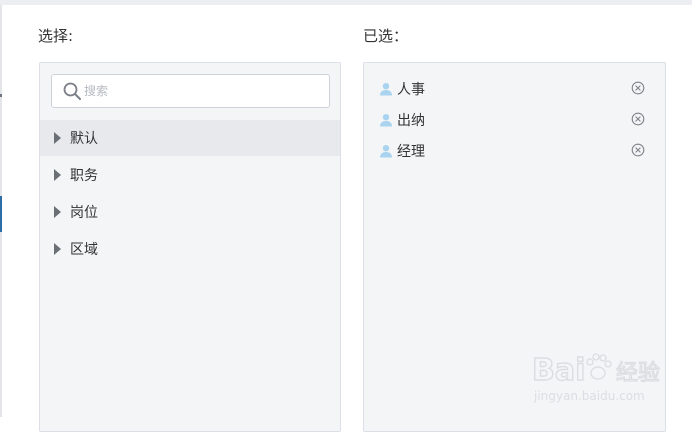 The width and height of the screenshot is (692, 432). Describe the element at coordinates (1, 95) in the screenshot. I see `background-edge-mark` at that location.